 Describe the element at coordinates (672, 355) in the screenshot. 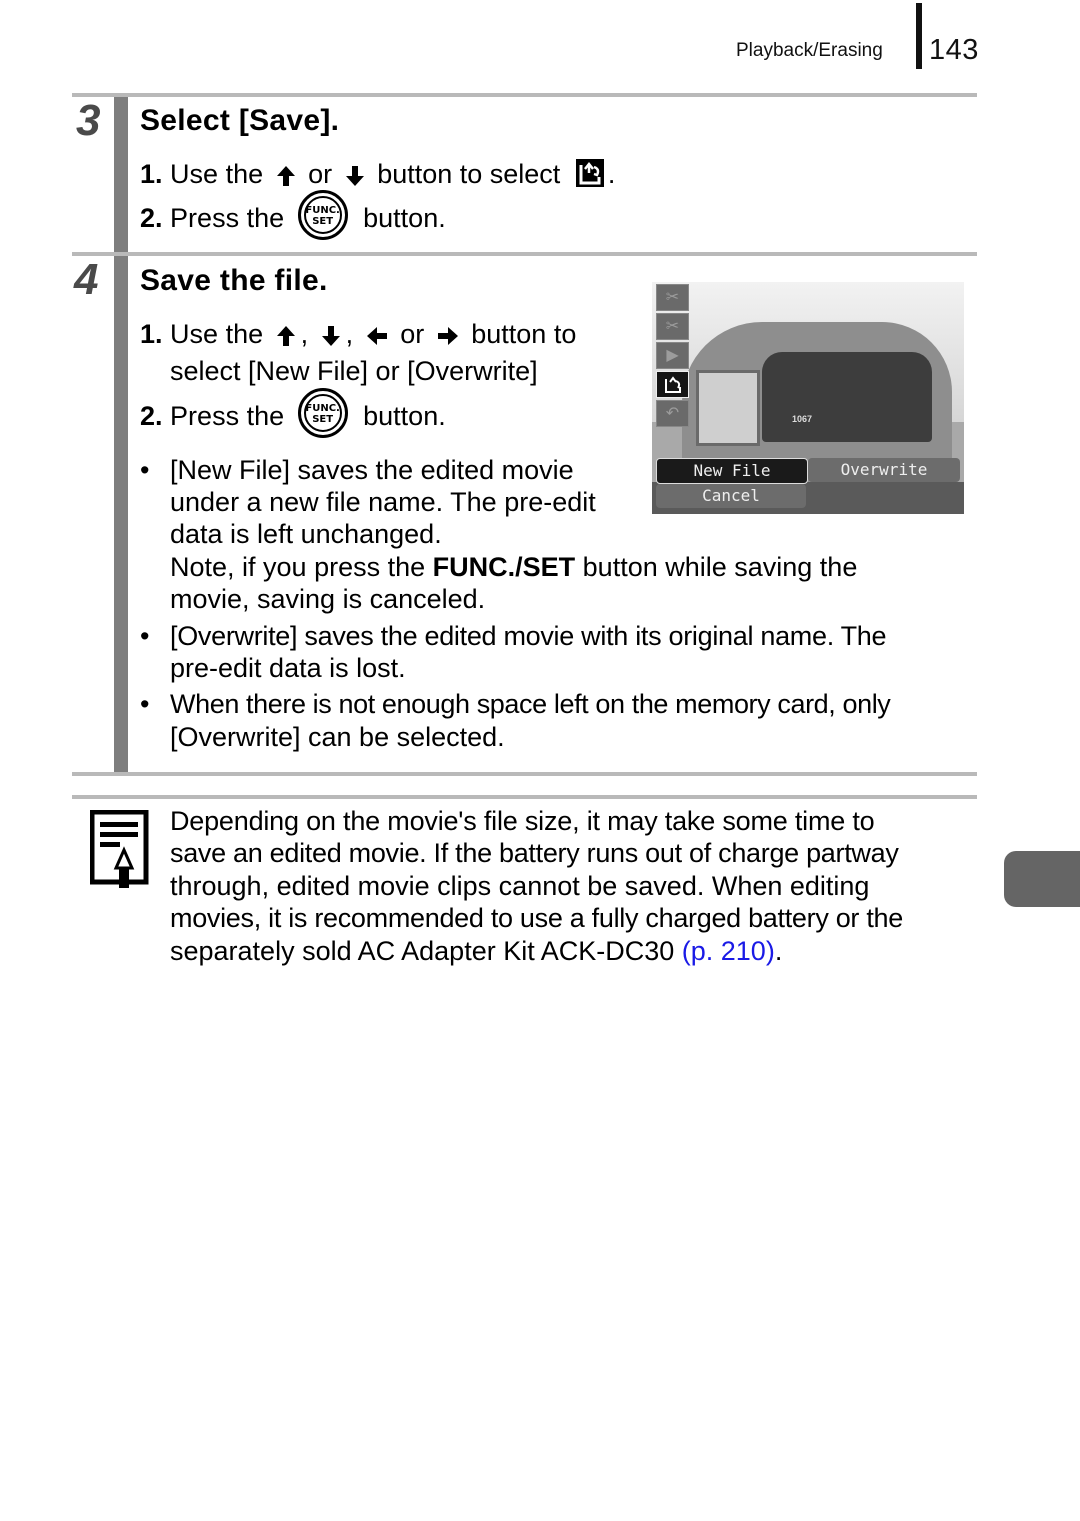

I see `play-icon: ▶` at that location.